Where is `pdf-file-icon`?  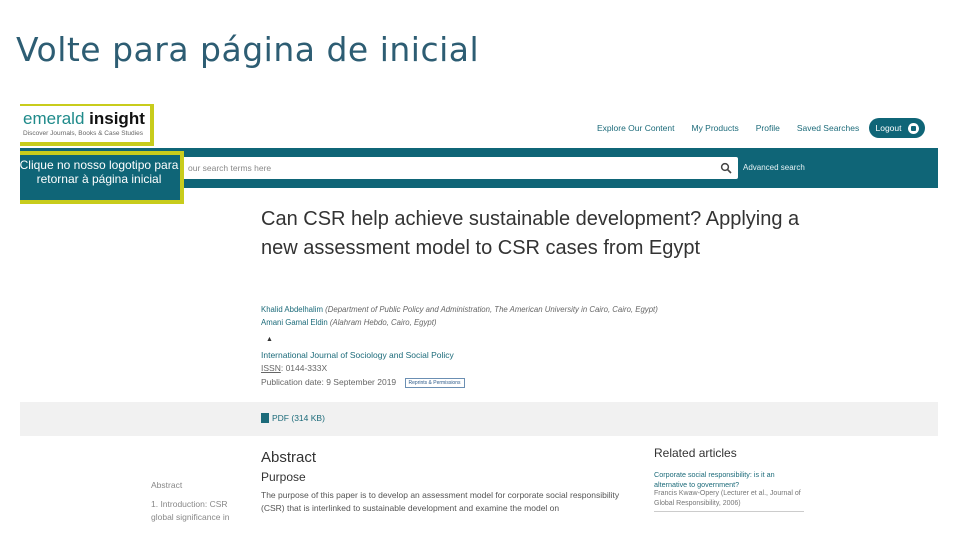 pdf-file-icon is located at coordinates (265, 418).